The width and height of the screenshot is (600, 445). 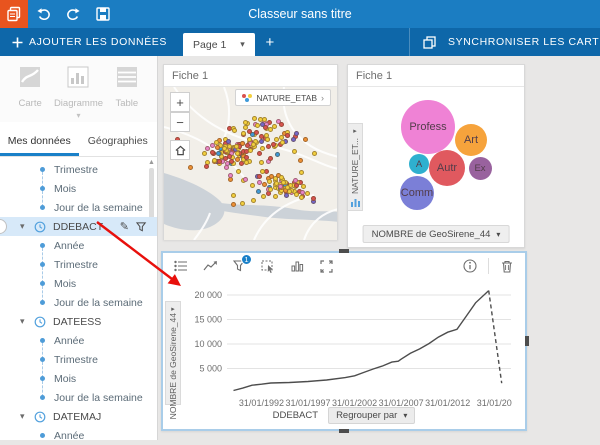 What do you see at coordinates (447, 168) in the screenshot?
I see `bubble-autr: Autr` at bounding box center [447, 168].